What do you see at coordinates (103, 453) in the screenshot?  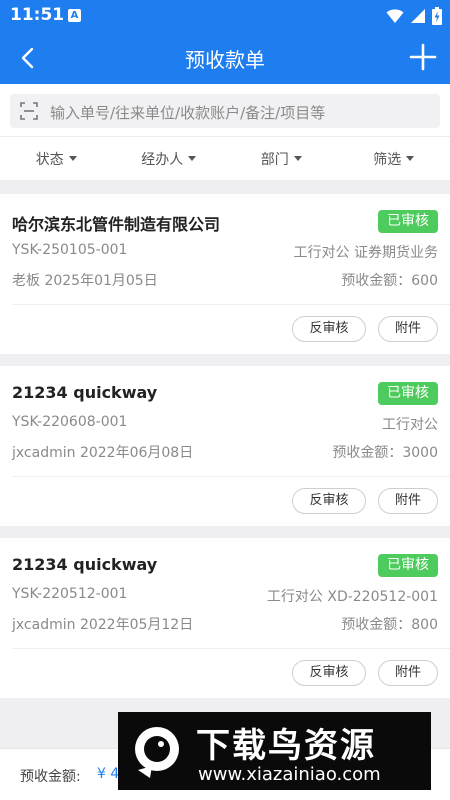 I see `handler-date: jxcadmin 2022年06月08日` at bounding box center [103, 453].